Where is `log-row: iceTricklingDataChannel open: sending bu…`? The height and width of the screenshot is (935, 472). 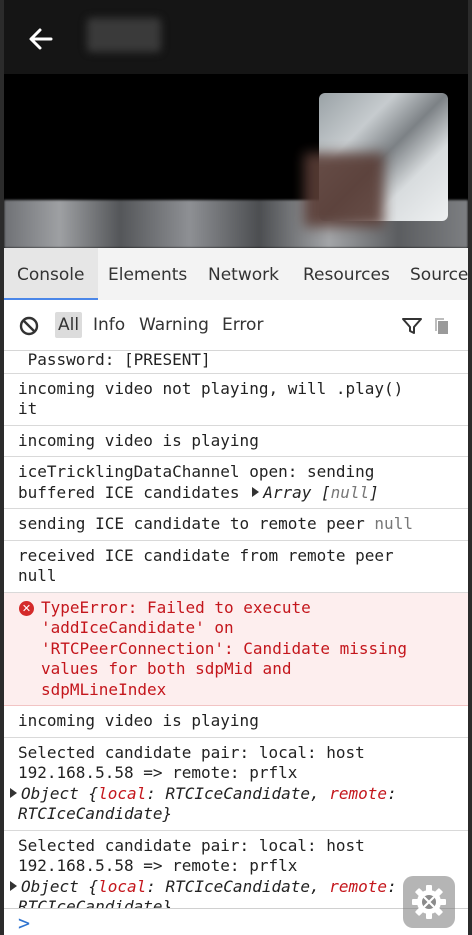 log-row: iceTricklingDataChannel open: sending bu… is located at coordinates (236, 483).